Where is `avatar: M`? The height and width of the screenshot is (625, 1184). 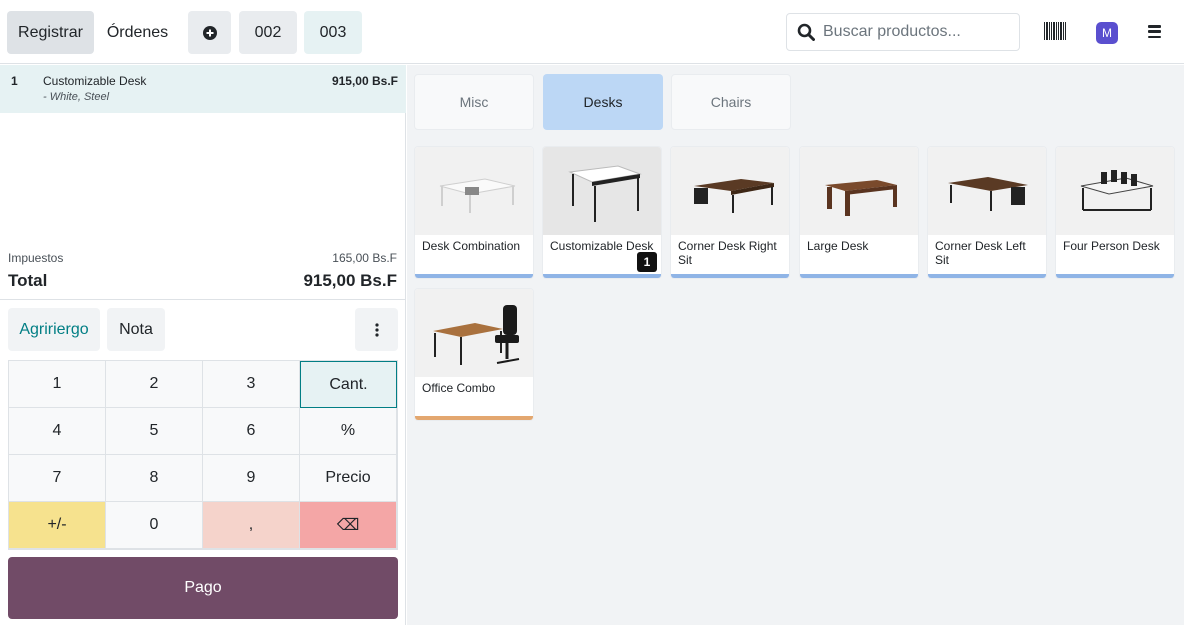 avatar: M is located at coordinates (1107, 33).